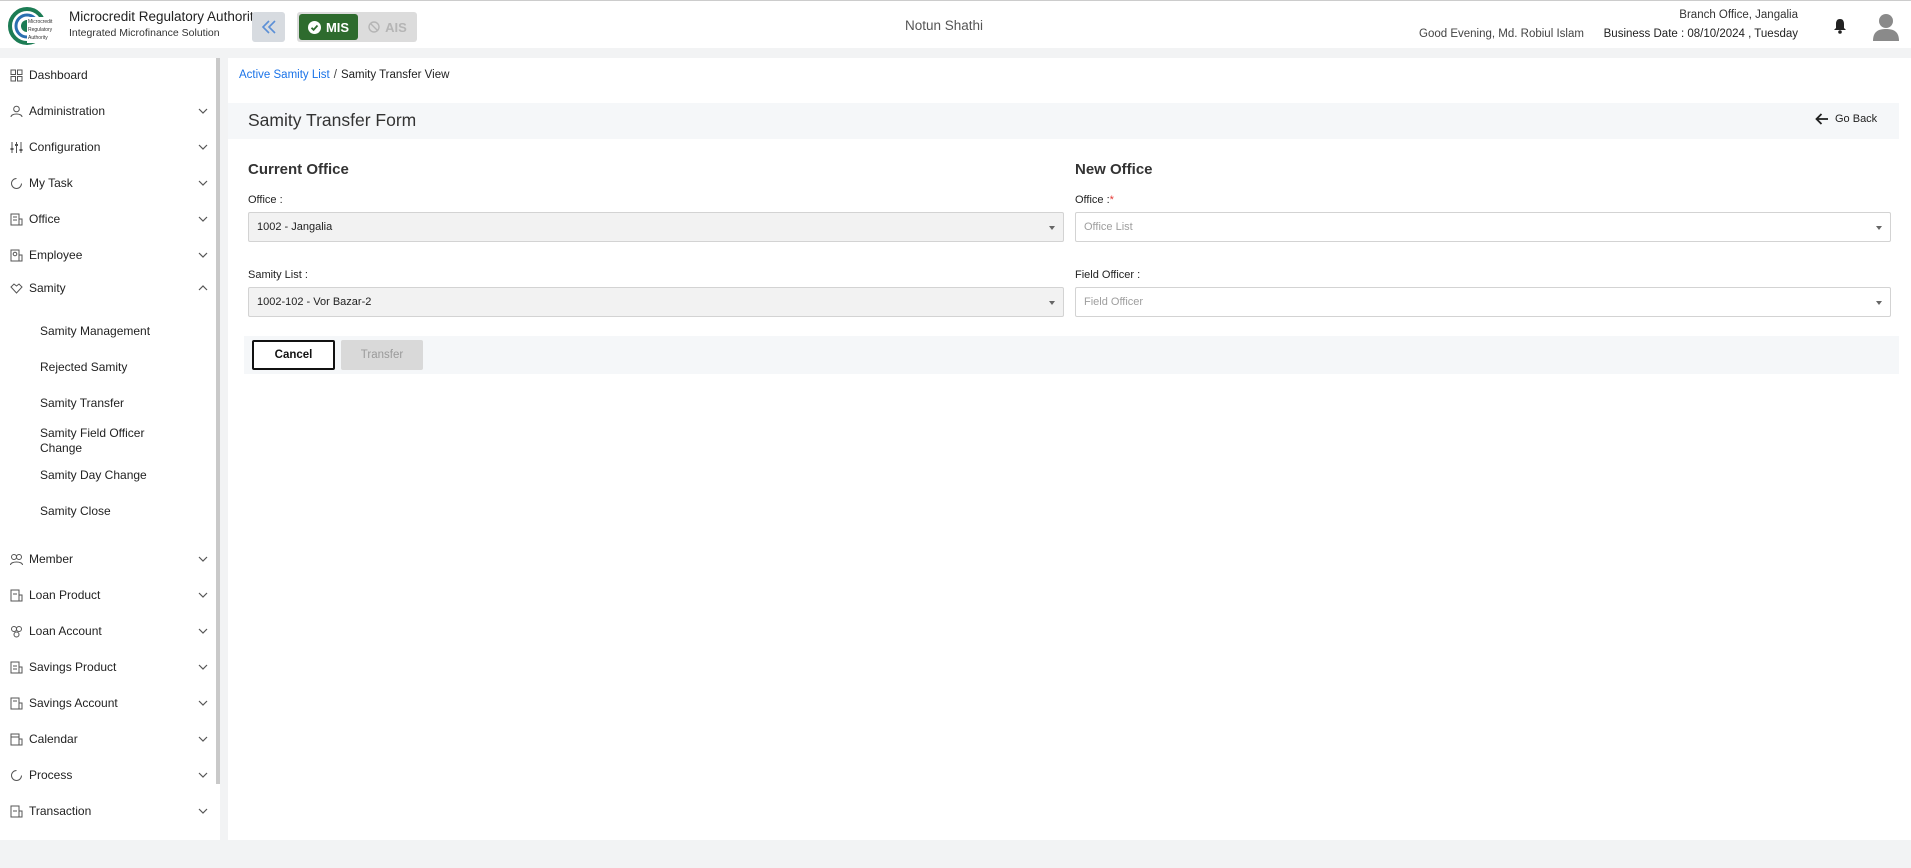 The height and width of the screenshot is (868, 1911). I want to click on samity-icon, so click(16, 288).